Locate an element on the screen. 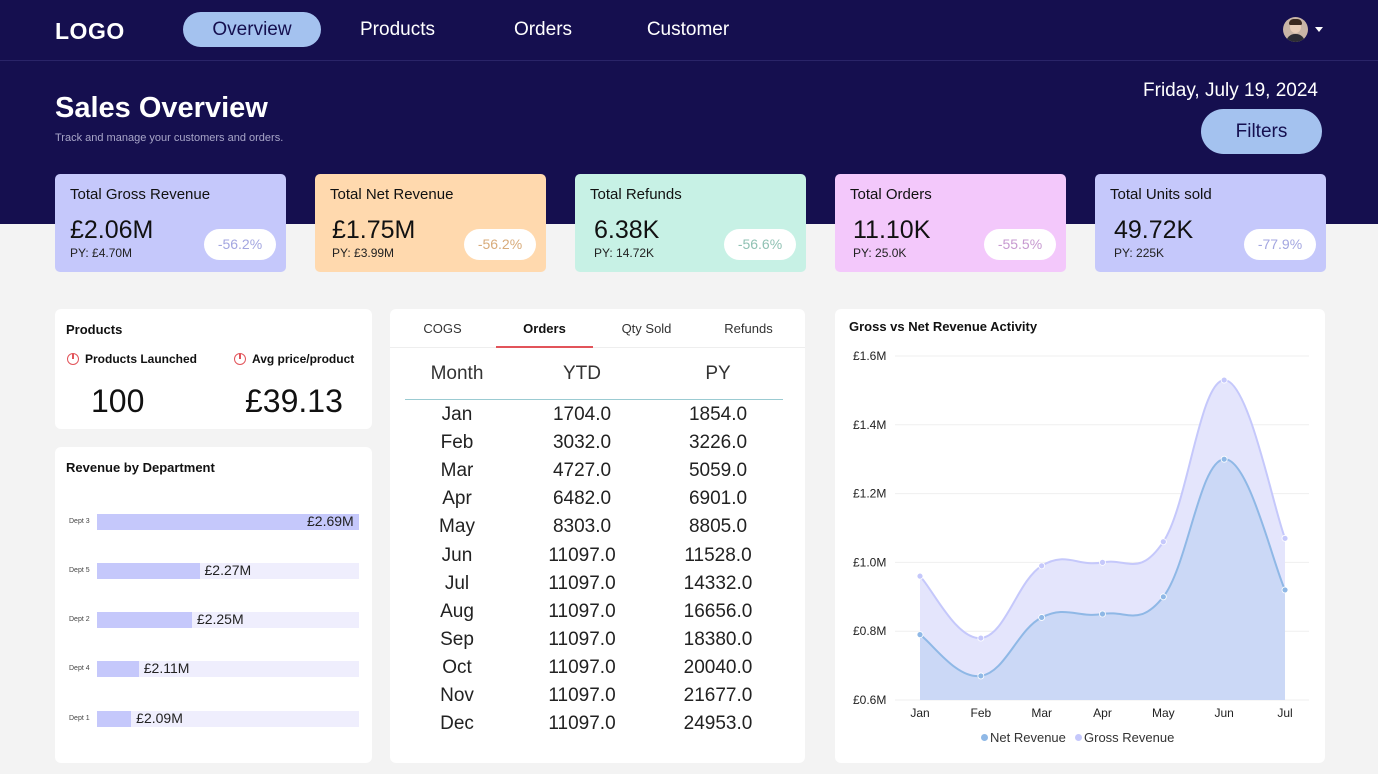 This screenshot has width=1378, height=774. column-header-month: Month is located at coordinates (457, 373).